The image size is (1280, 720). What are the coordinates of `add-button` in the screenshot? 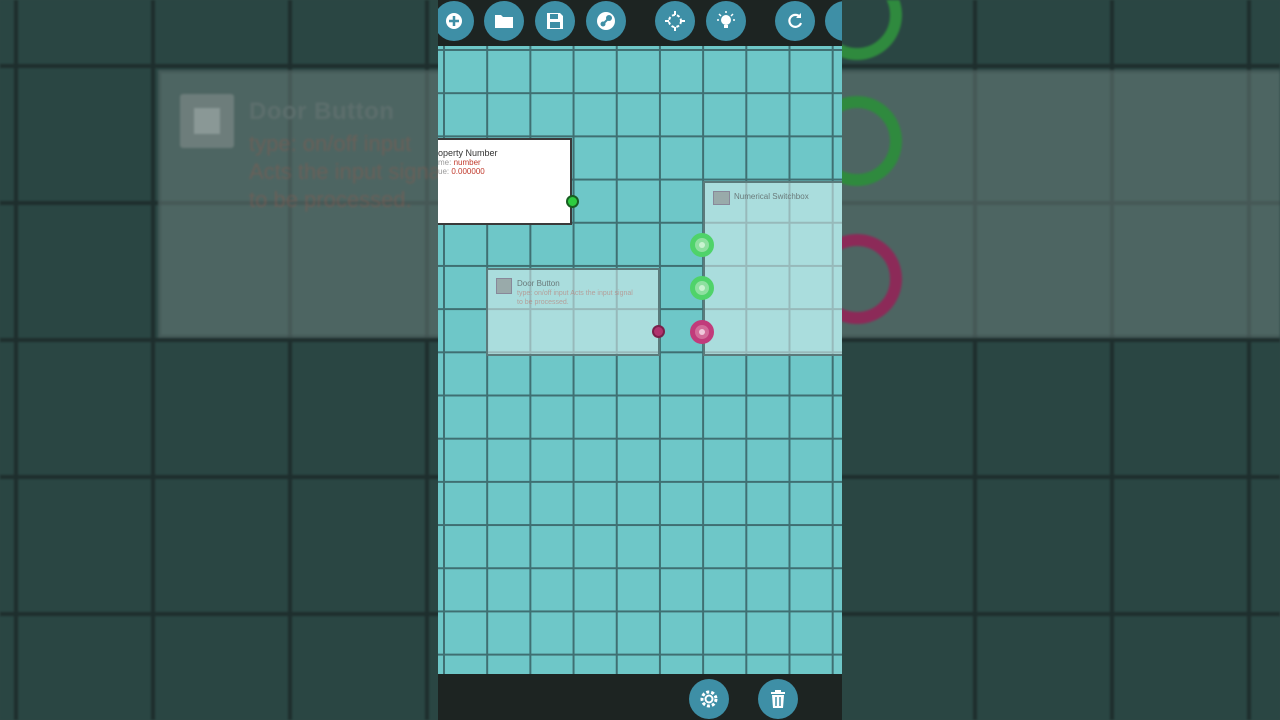 It's located at (456, 21).